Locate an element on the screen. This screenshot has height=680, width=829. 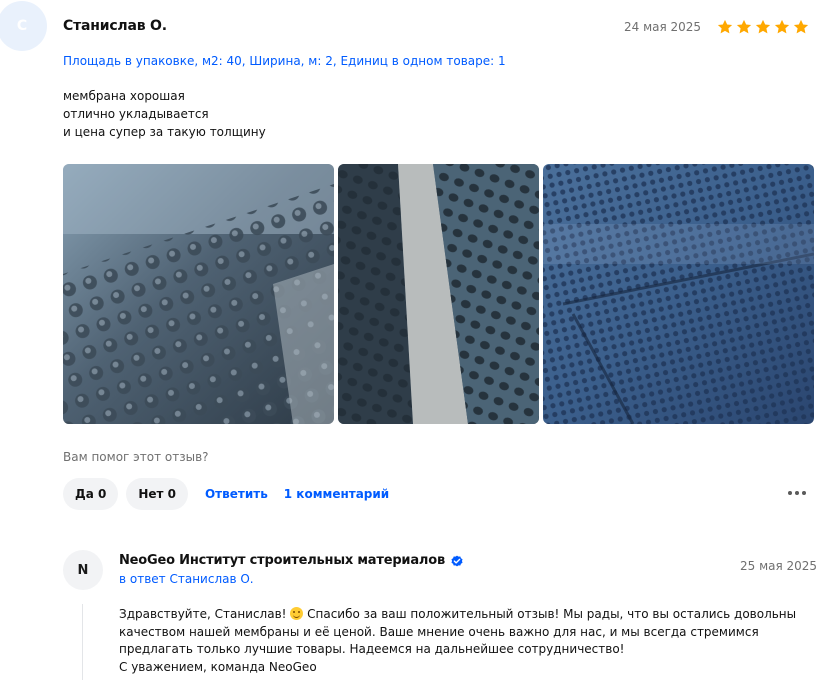
seller-name-row: NeoGeo Институт строительных материалов is located at coordinates (291, 560).